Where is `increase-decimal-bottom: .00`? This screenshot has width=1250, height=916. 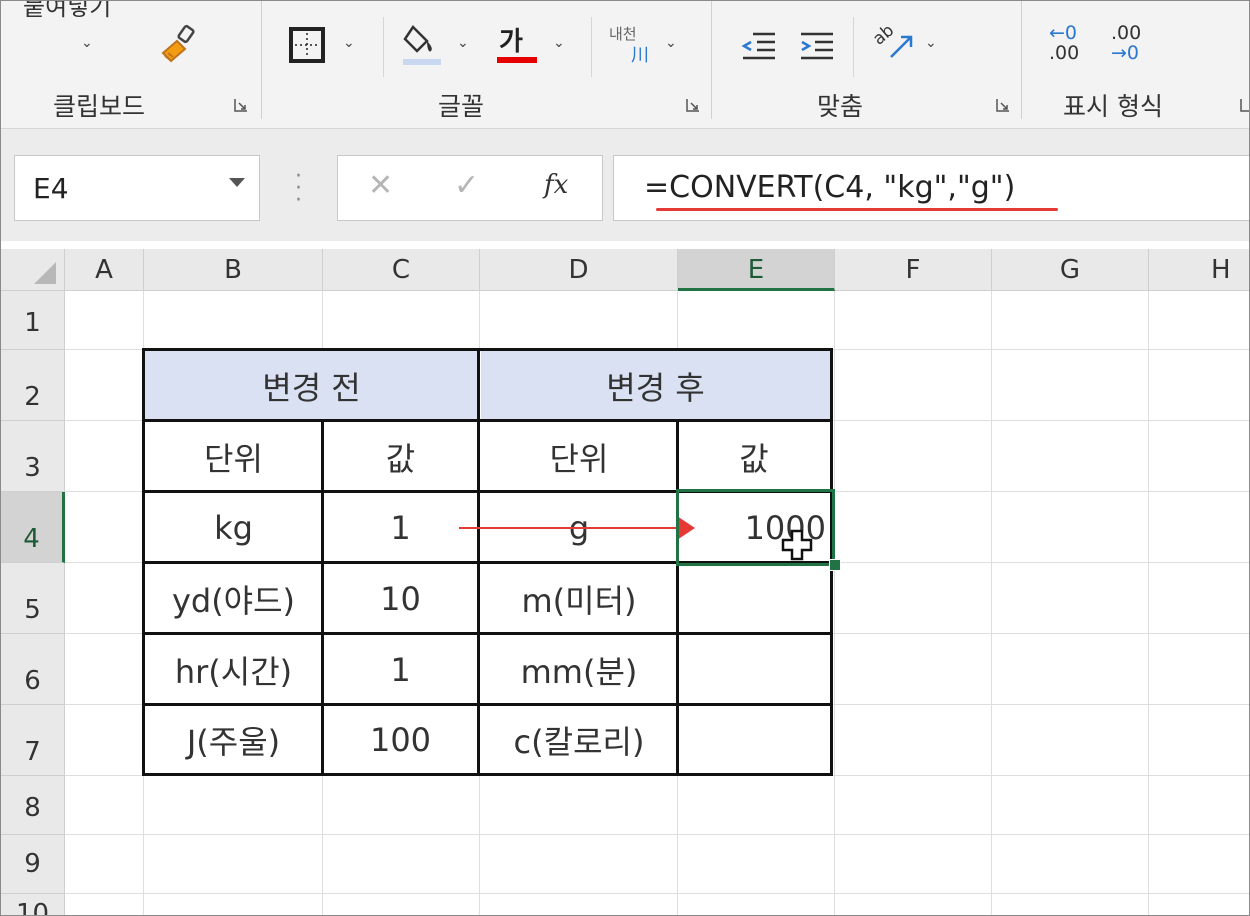 increase-decimal-bottom: .00 is located at coordinates (1064, 53).